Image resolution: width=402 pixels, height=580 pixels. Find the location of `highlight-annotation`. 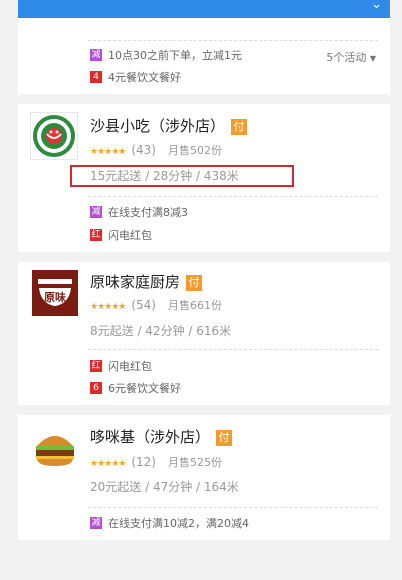

highlight-annotation is located at coordinates (182, 176).